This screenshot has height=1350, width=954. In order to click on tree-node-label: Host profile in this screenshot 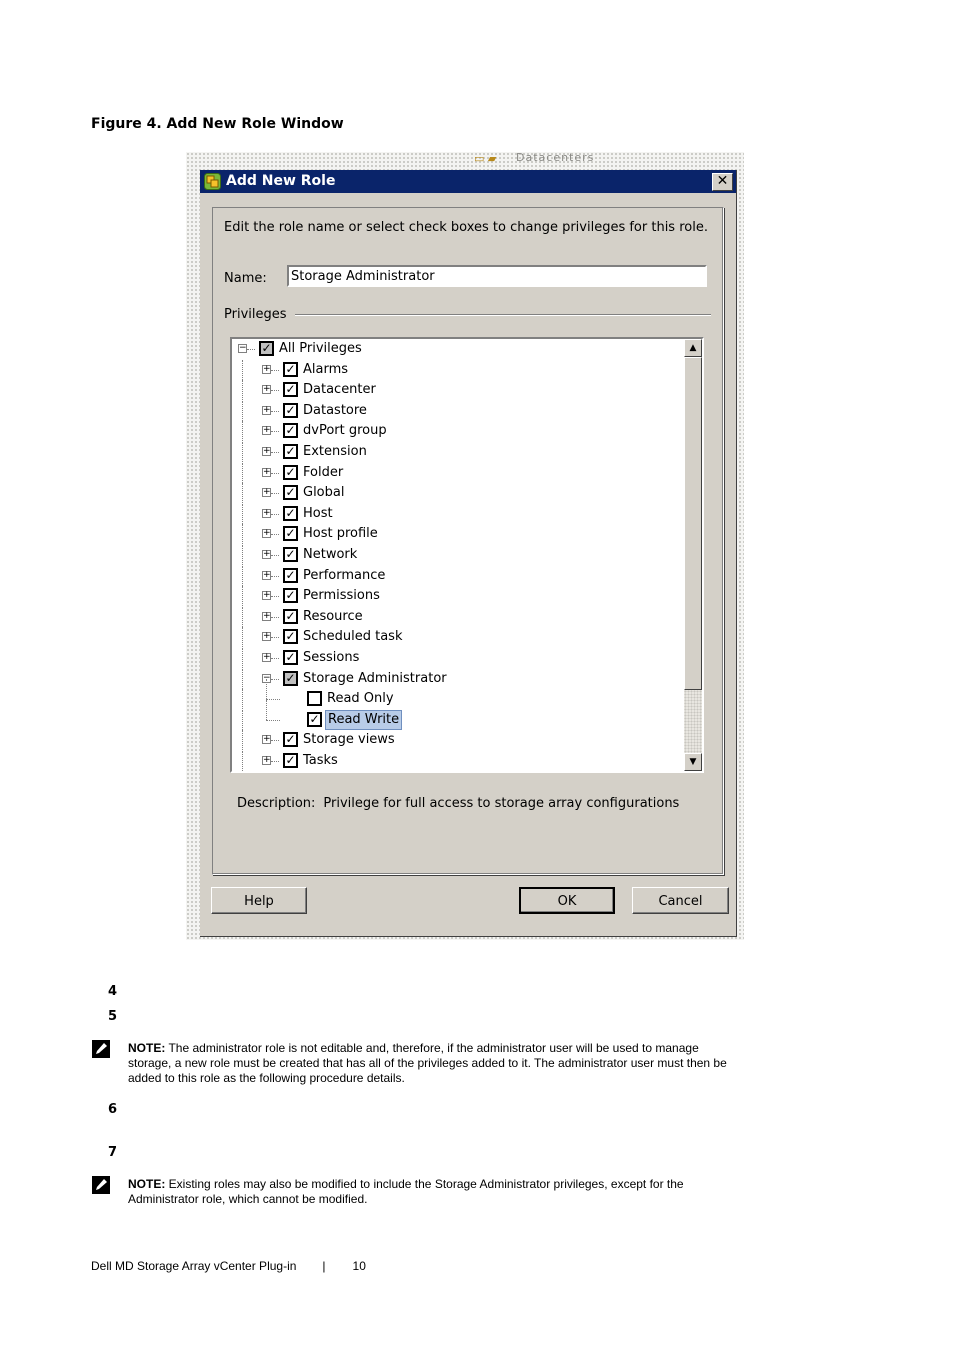, I will do `click(340, 534)`.